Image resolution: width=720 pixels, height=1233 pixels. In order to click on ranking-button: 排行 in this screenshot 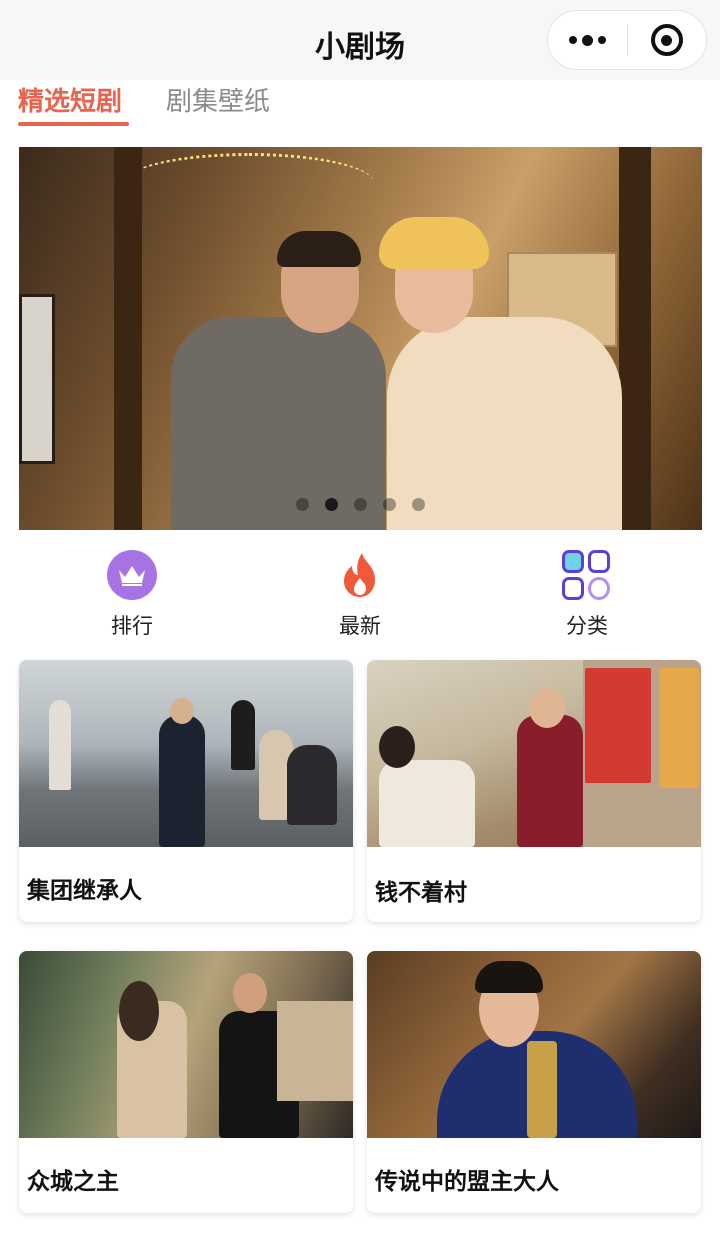, I will do `click(132, 595)`.